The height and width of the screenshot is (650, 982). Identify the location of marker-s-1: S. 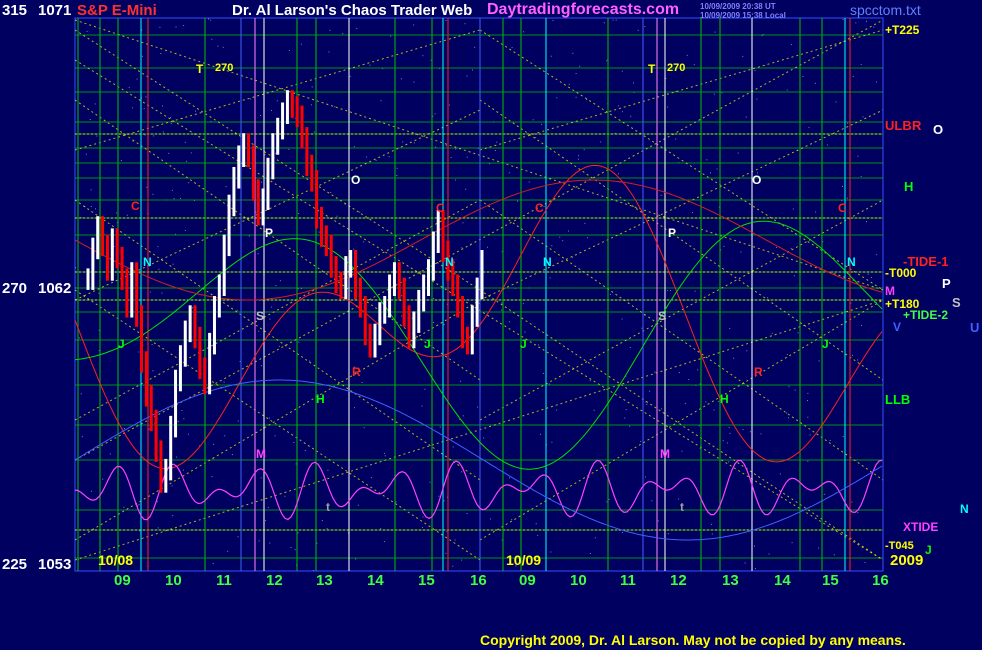
(260, 316).